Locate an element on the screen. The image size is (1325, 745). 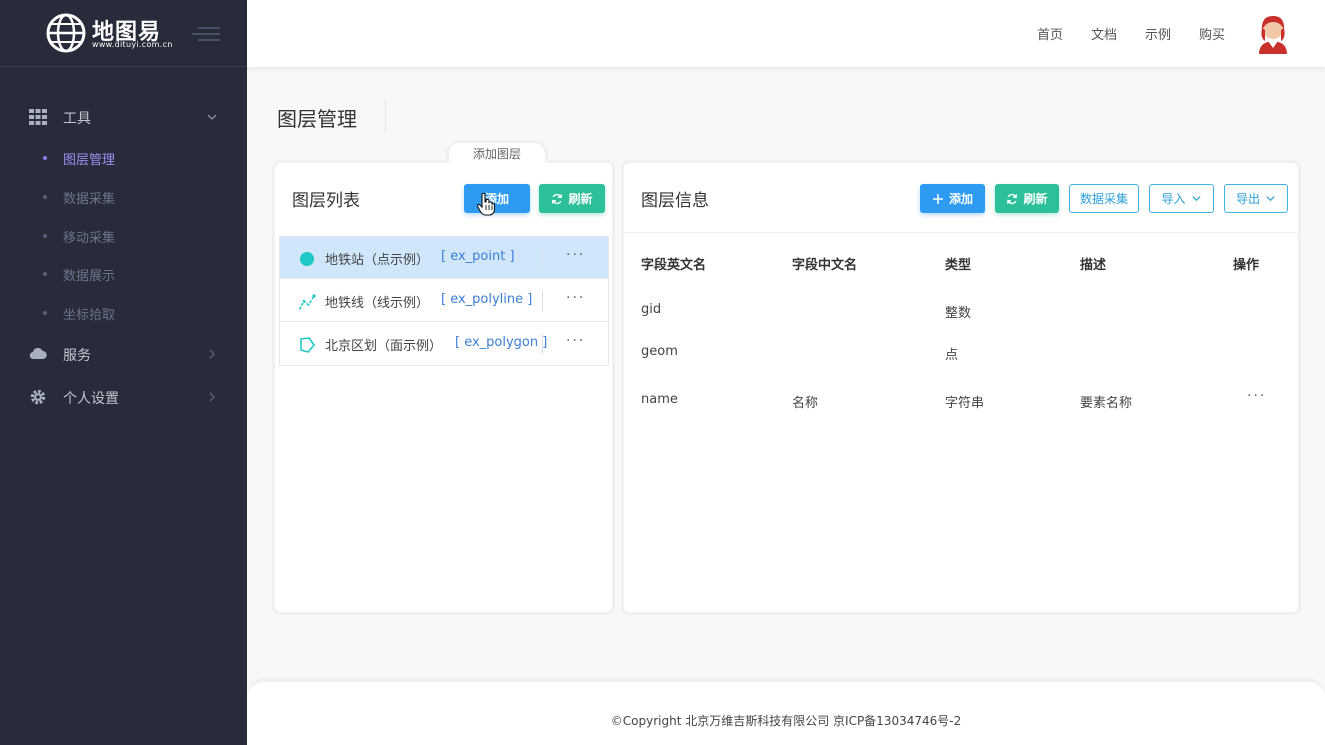
layer-list-title: 图层列表 is located at coordinates (326, 201).